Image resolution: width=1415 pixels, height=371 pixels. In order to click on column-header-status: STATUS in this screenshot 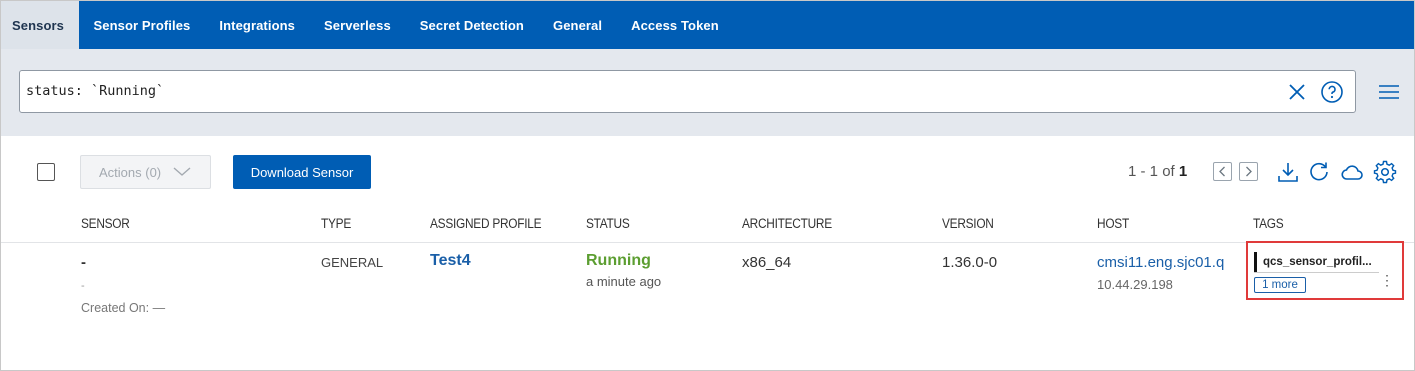, I will do `click(608, 223)`.